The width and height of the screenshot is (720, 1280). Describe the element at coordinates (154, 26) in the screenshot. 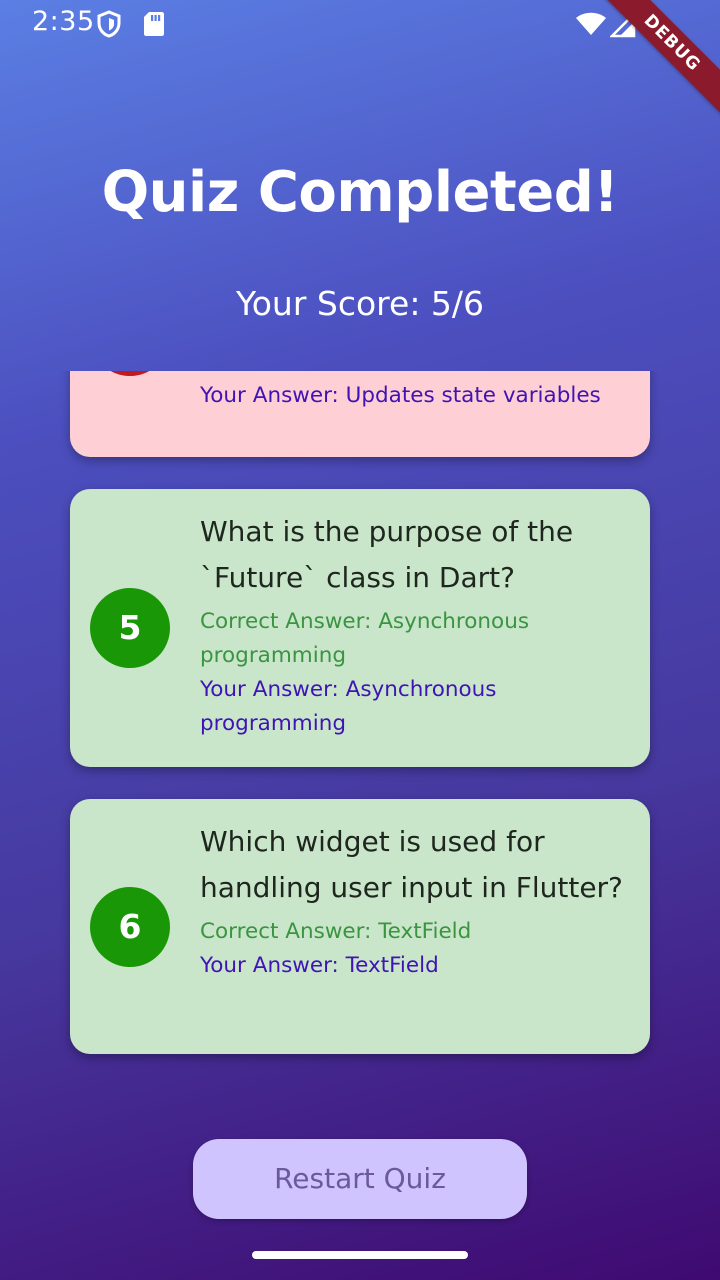

I see `sd-card-icon` at that location.